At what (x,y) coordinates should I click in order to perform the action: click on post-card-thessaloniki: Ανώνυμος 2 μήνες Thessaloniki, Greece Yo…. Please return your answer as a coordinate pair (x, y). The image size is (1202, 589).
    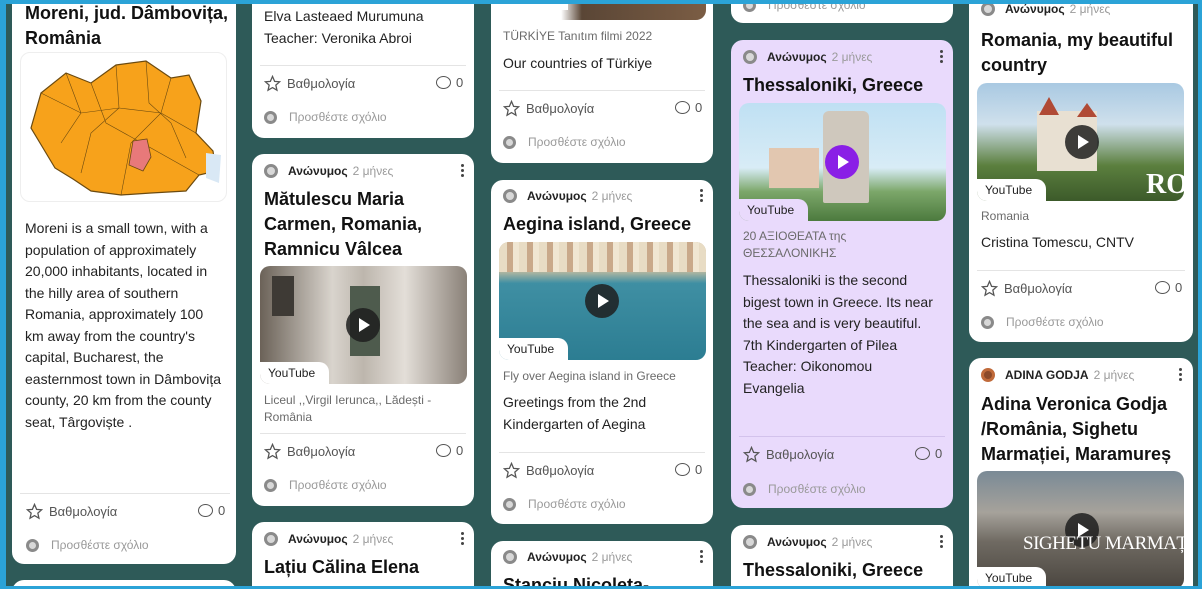
    Looking at the image, I should click on (842, 274).